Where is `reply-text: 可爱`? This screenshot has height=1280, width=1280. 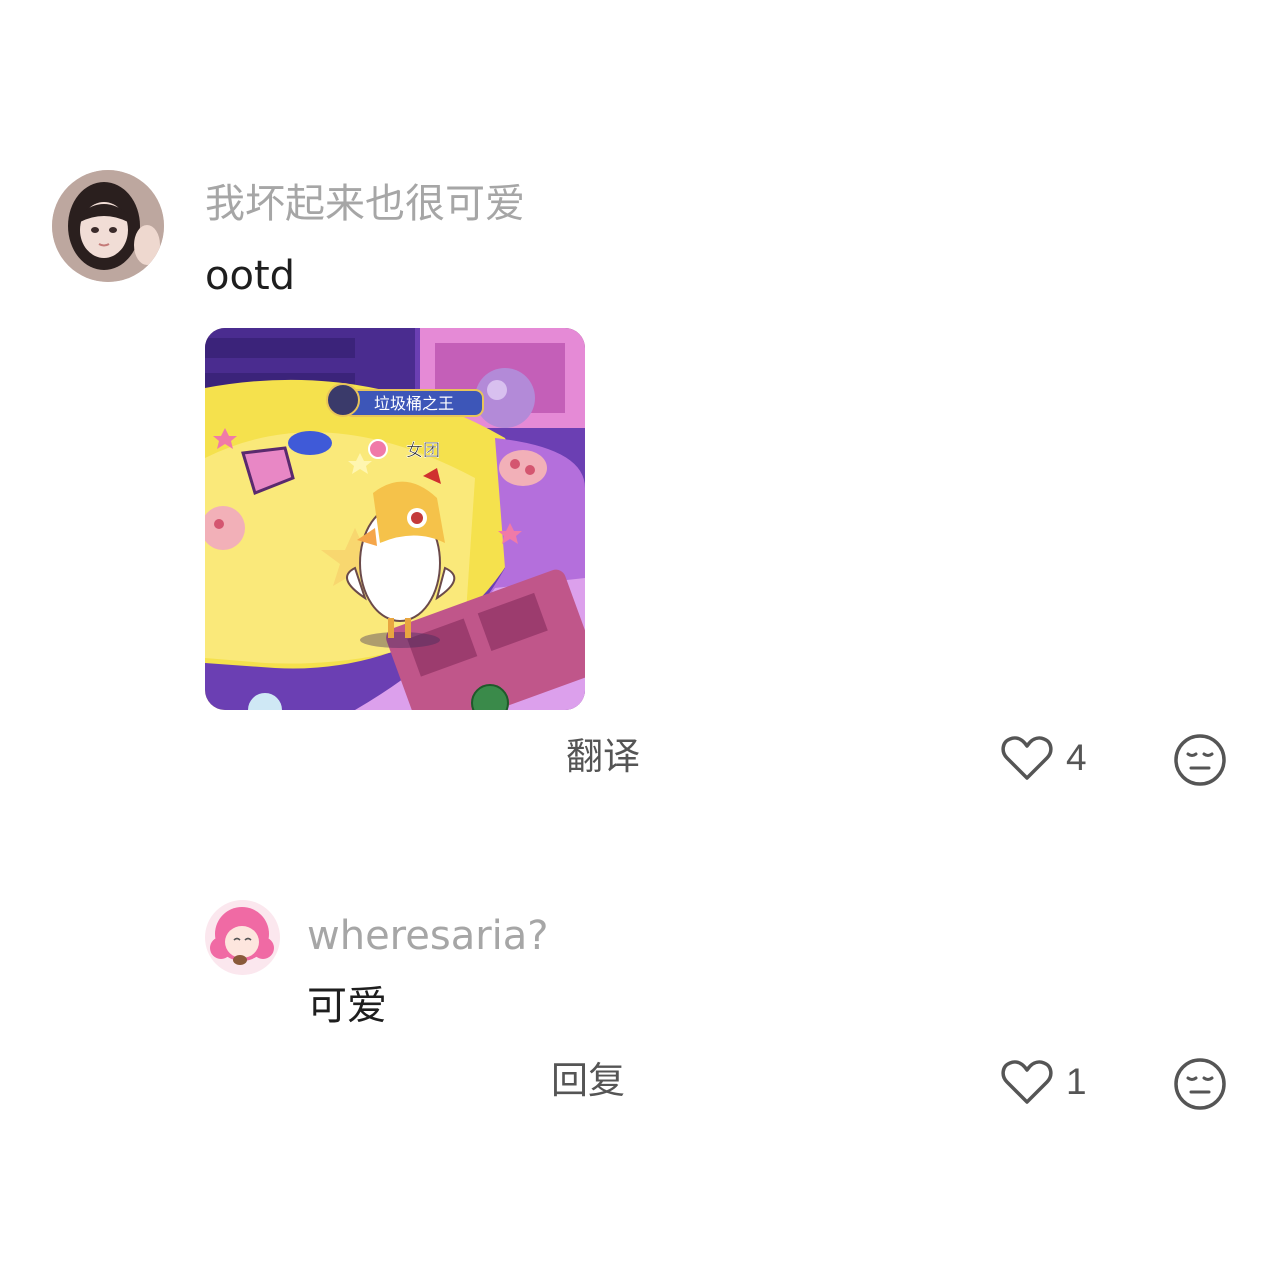 reply-text: 可爱 is located at coordinates (347, 1006).